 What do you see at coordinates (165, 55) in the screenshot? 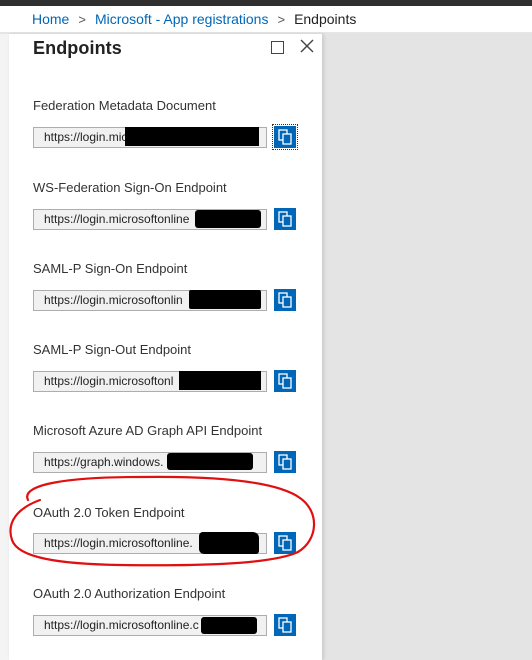
I see `blade-header: Endpoints` at bounding box center [165, 55].